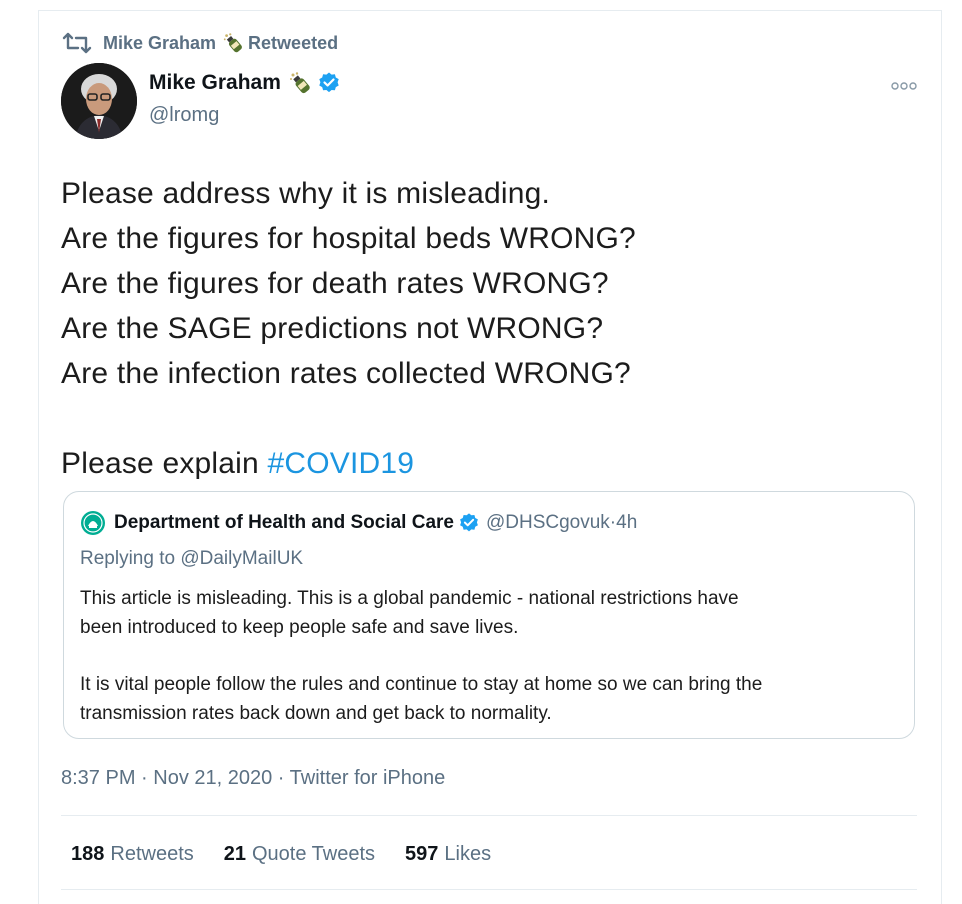 This screenshot has height=904, width=962. What do you see at coordinates (77, 43) in the screenshot?
I see `retweet-icon` at bounding box center [77, 43].